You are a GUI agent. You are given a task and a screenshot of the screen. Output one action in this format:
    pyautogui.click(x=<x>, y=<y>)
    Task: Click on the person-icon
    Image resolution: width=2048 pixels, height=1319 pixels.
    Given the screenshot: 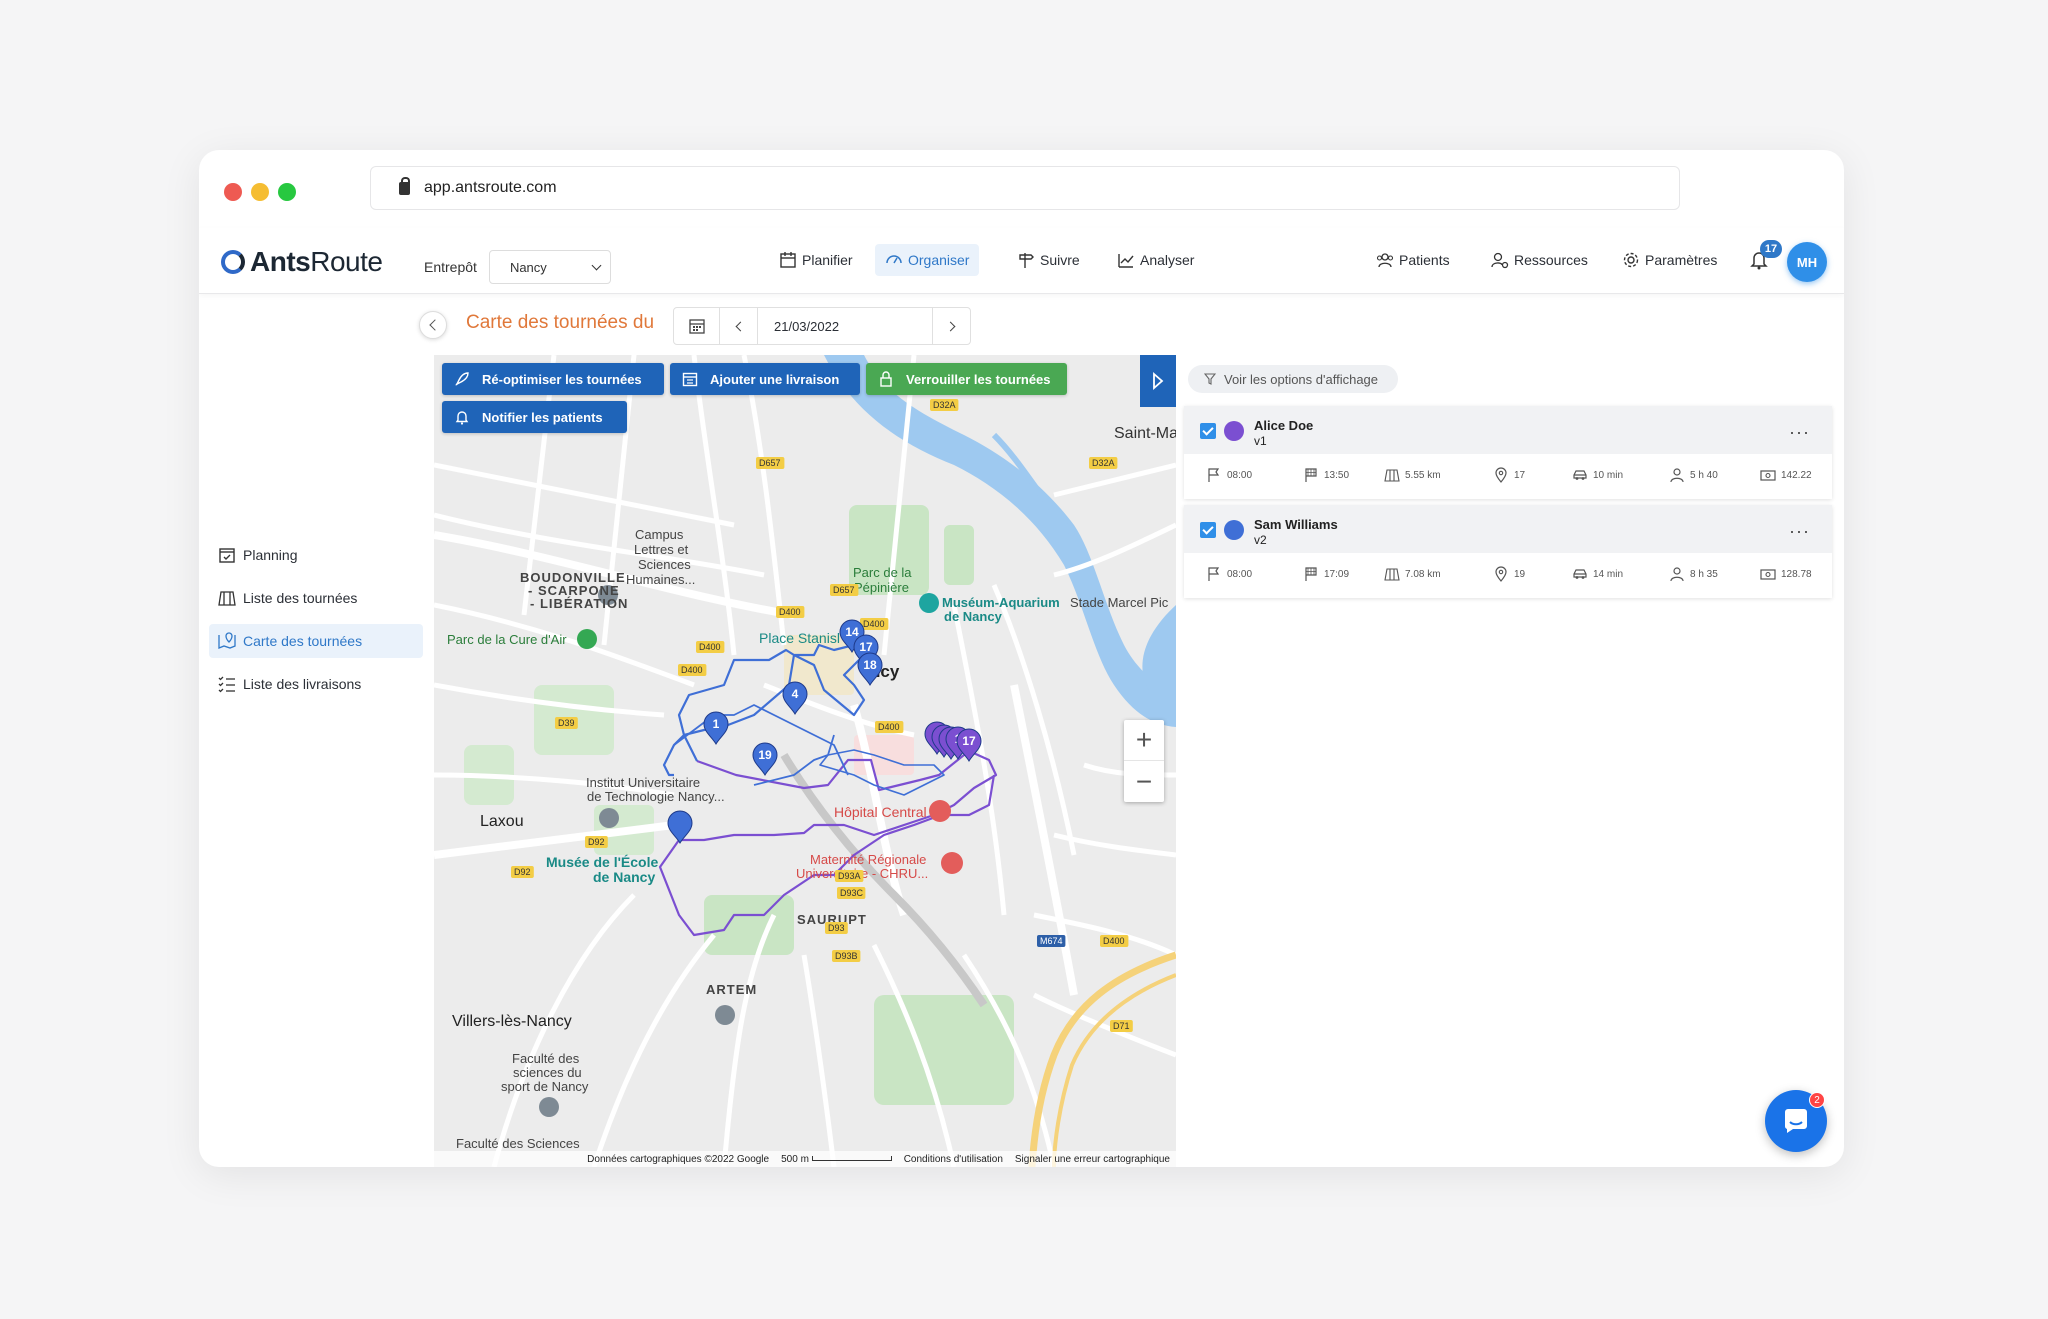 What is the action you would take?
    pyautogui.click(x=1677, y=475)
    